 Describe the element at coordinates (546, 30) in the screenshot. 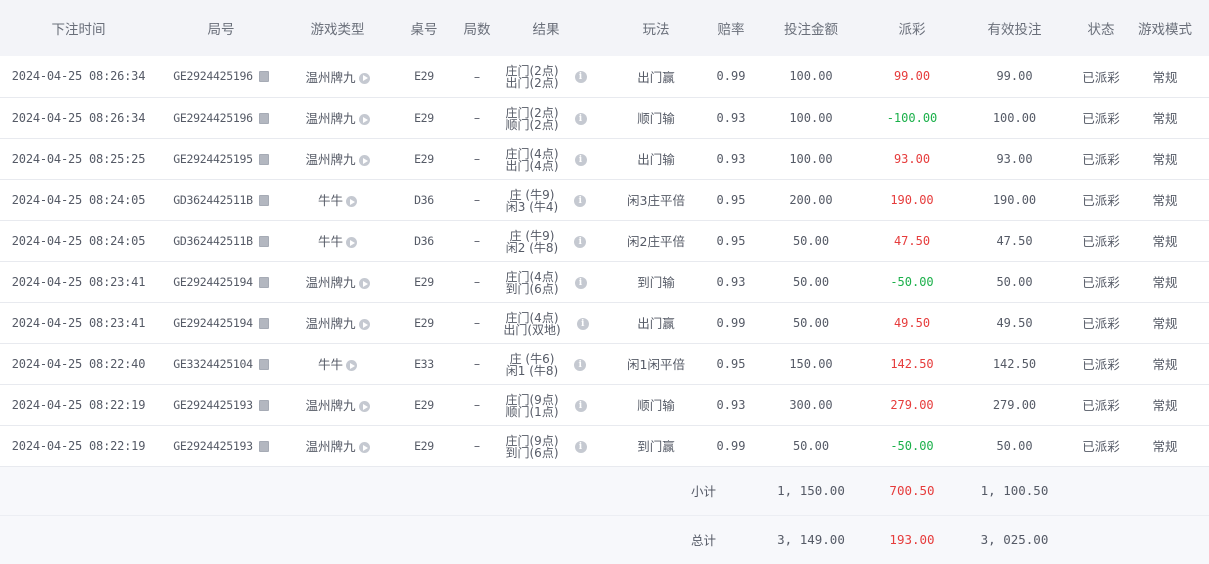

I see `col-result: 结果` at that location.